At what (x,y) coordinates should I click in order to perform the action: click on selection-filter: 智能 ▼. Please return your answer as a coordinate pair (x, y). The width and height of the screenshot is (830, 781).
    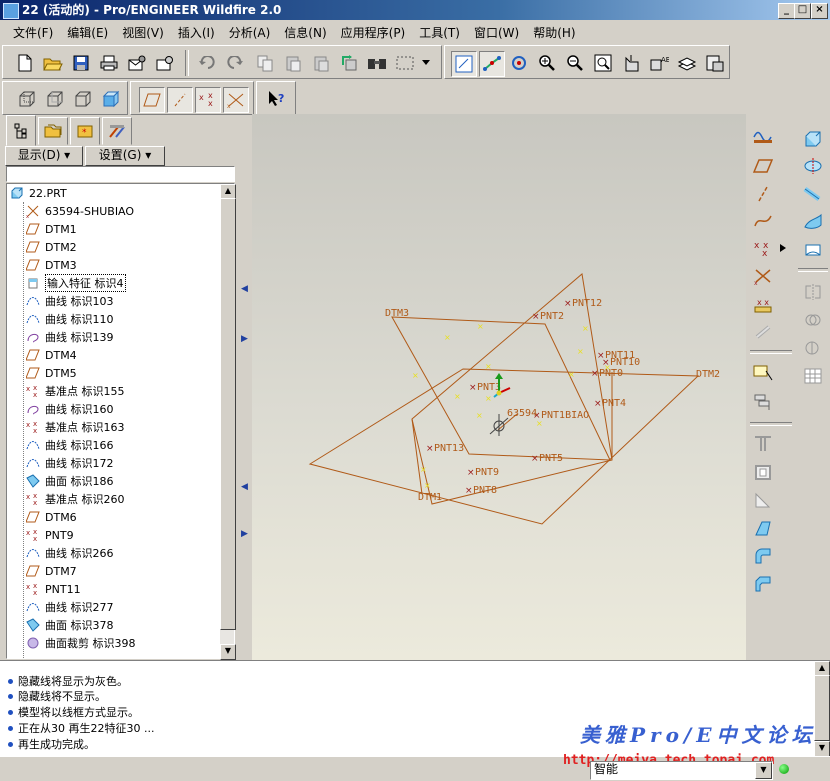
    Looking at the image, I should click on (681, 770).